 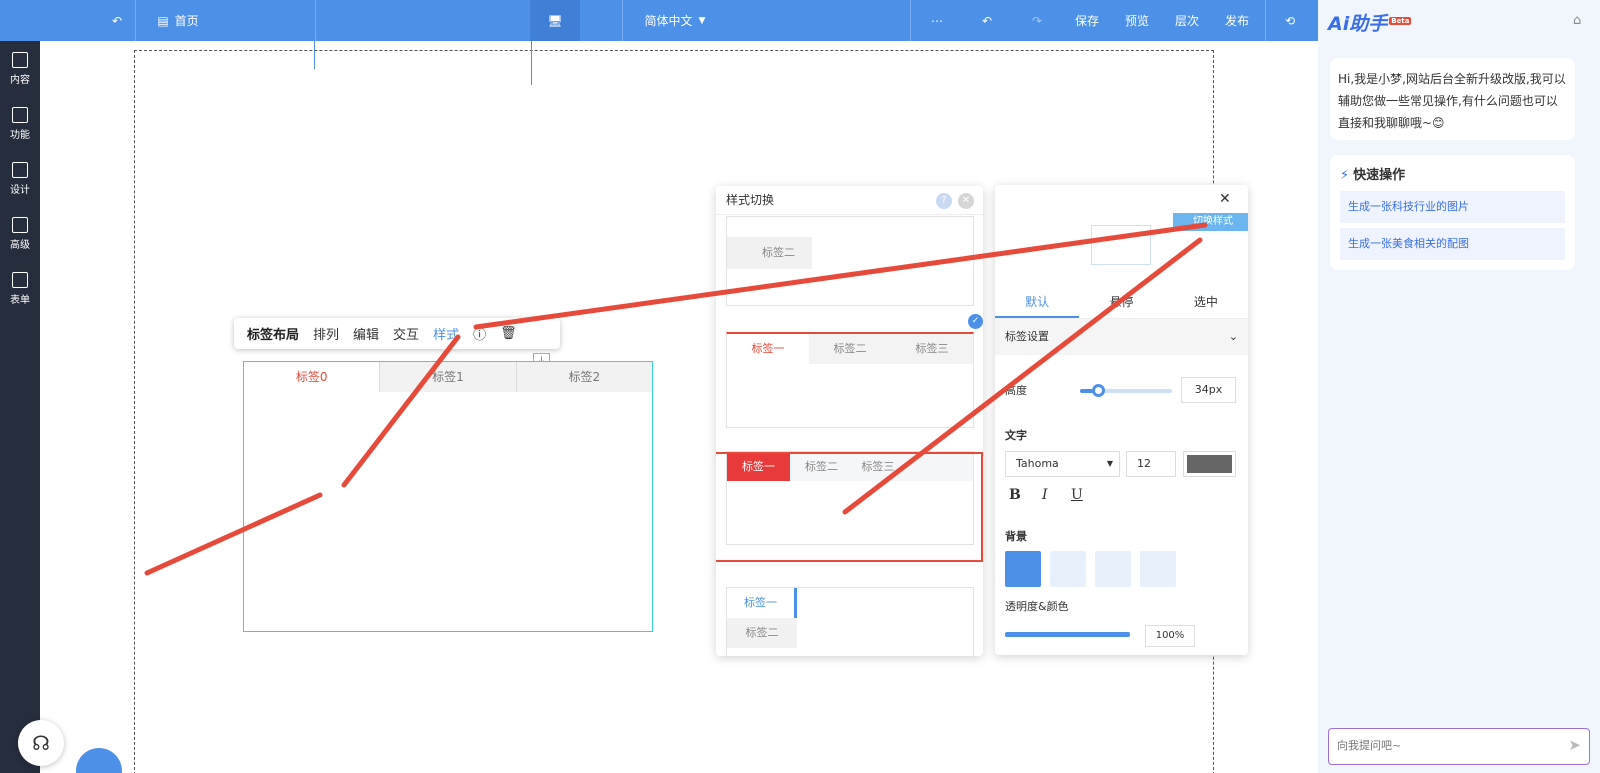 I want to click on ai-input, so click(x=1436, y=745).